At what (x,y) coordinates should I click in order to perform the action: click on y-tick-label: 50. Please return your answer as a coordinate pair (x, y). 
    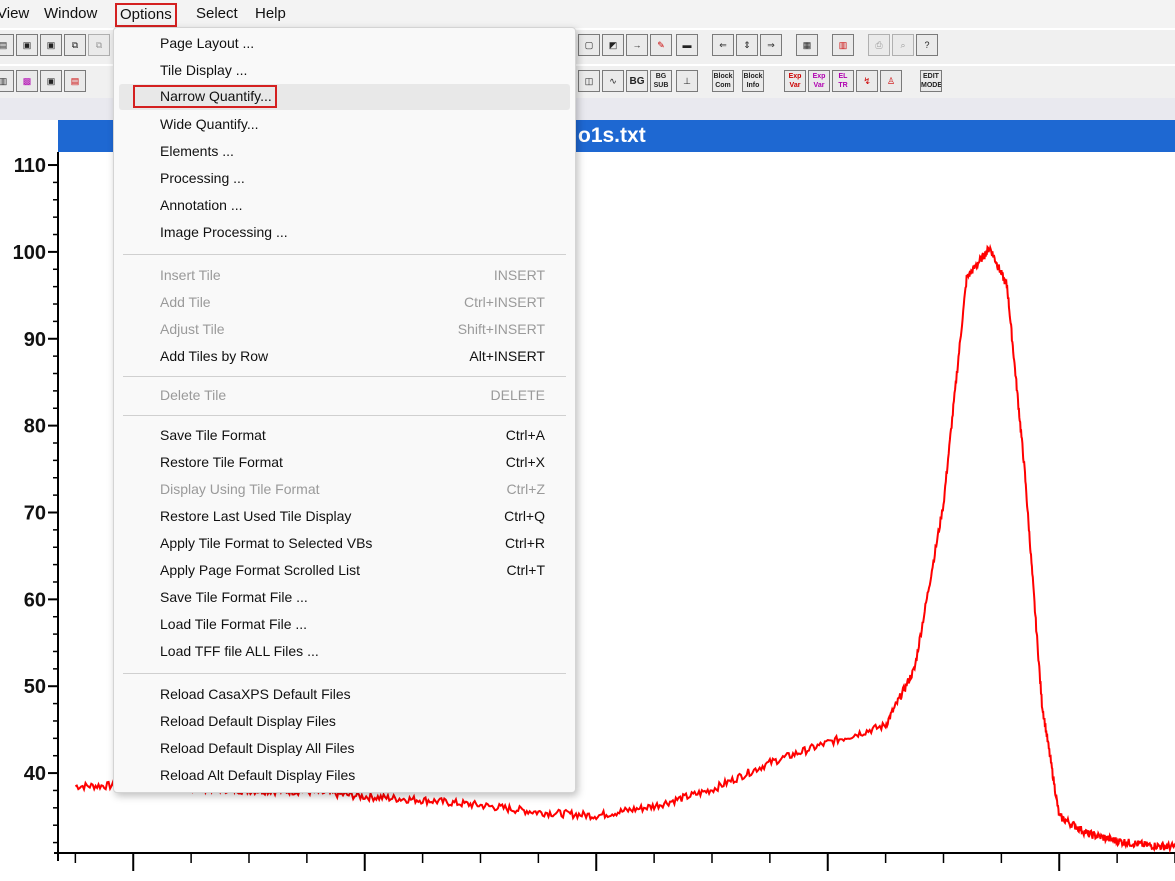
    Looking at the image, I should click on (35, 687).